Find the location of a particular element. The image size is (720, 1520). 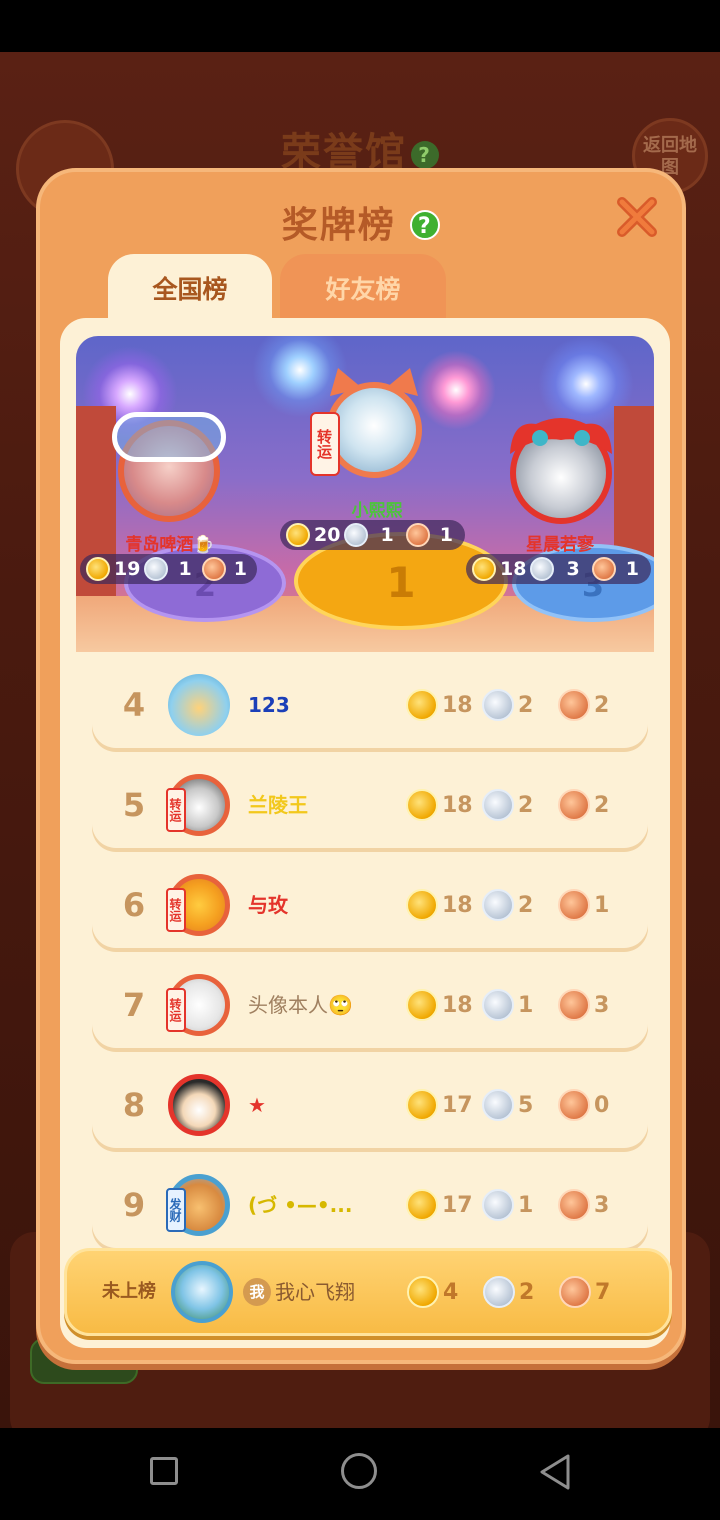

gold-count: 4 is located at coordinates (451, 1292).